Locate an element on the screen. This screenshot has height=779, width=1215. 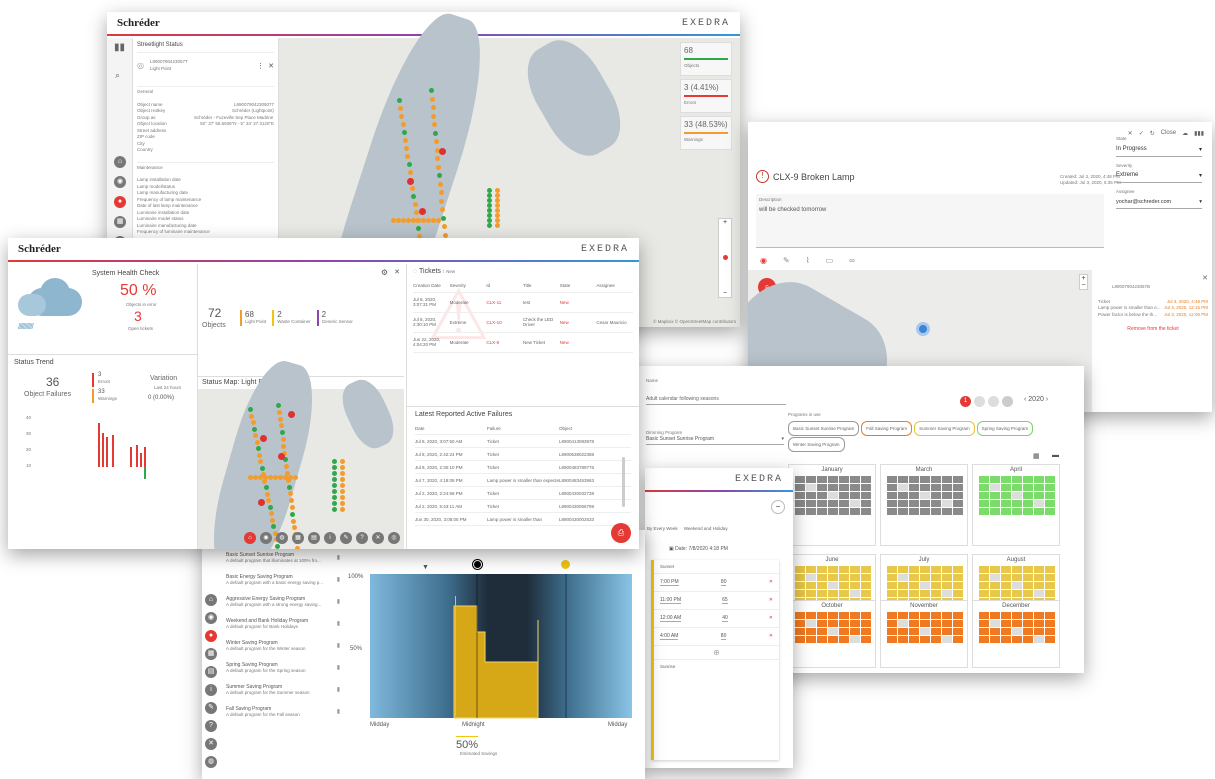
help-icon: ? is located at coordinates (362, 538).